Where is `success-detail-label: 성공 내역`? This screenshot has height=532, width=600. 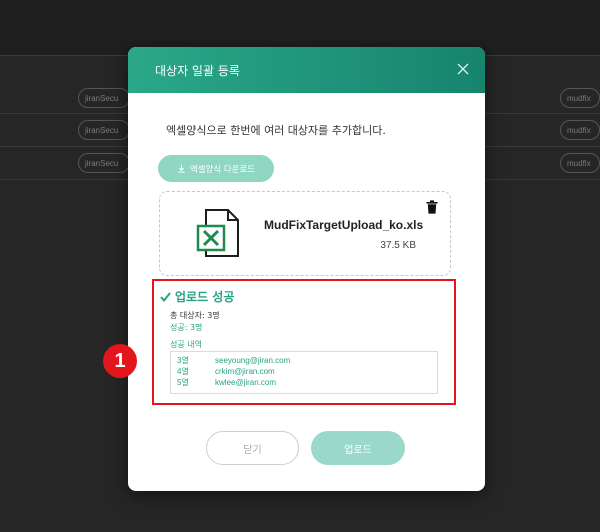 success-detail-label: 성공 내역 is located at coordinates (186, 344).